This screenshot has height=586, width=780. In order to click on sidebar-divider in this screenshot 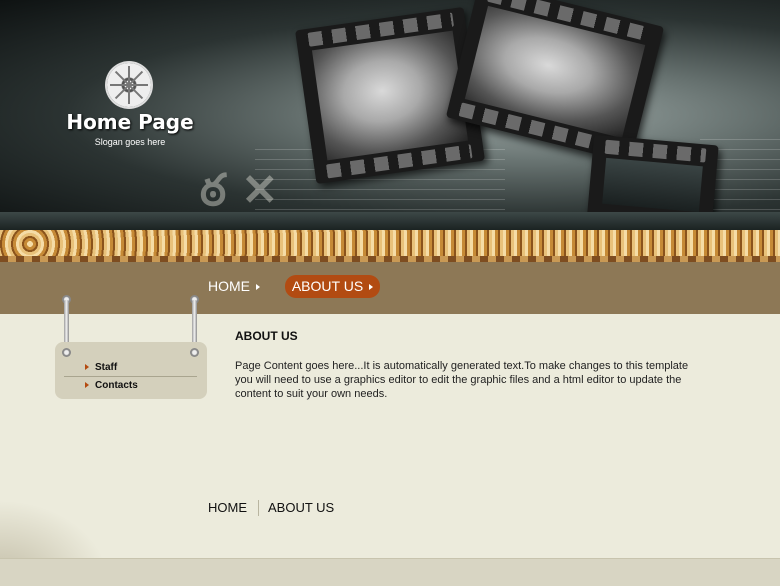, I will do `click(130, 376)`.